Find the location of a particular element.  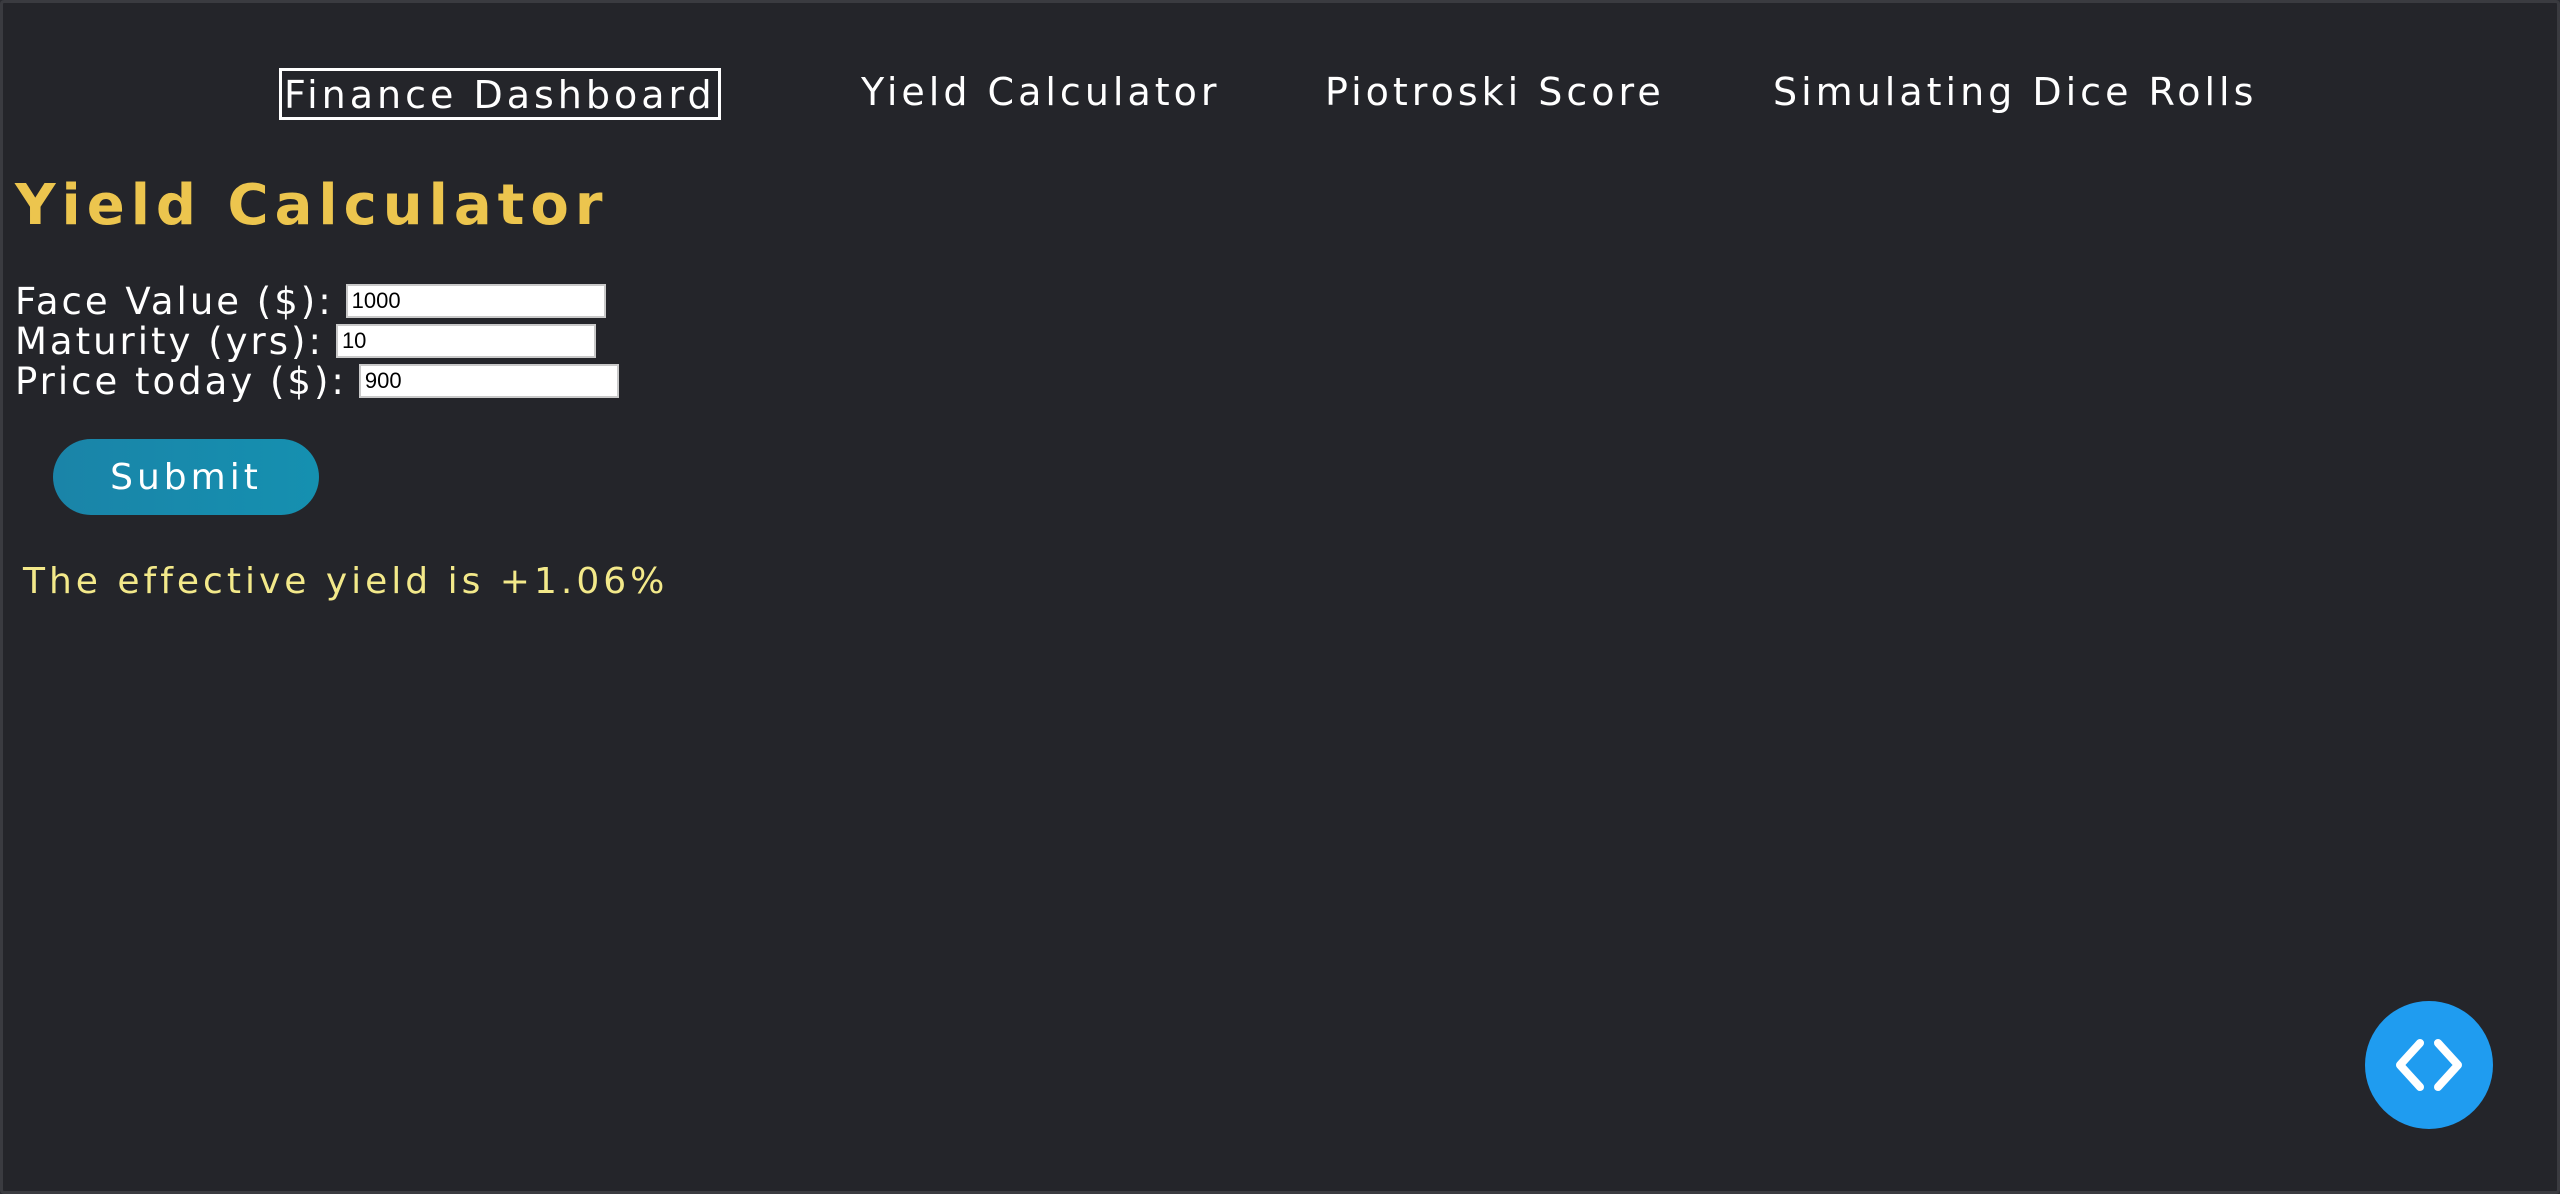

page-title: Yield Calculator is located at coordinates (312, 205).